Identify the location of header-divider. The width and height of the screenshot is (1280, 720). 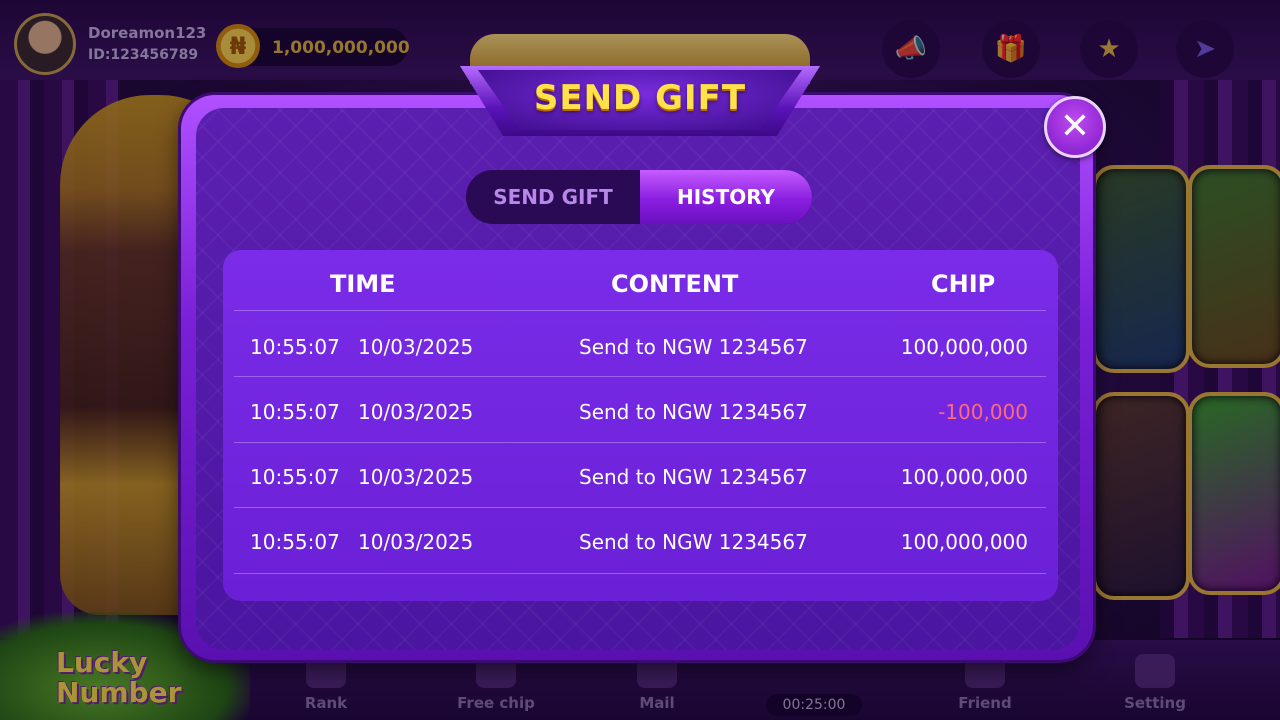
(640, 310).